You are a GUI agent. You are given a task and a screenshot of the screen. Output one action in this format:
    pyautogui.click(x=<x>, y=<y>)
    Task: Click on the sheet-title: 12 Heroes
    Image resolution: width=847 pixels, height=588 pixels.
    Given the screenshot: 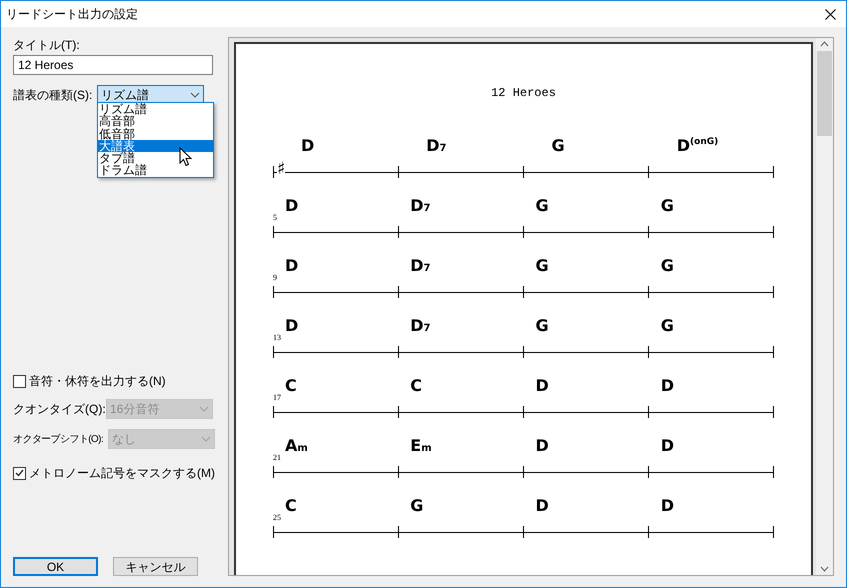 What is the action you would take?
    pyautogui.click(x=523, y=93)
    